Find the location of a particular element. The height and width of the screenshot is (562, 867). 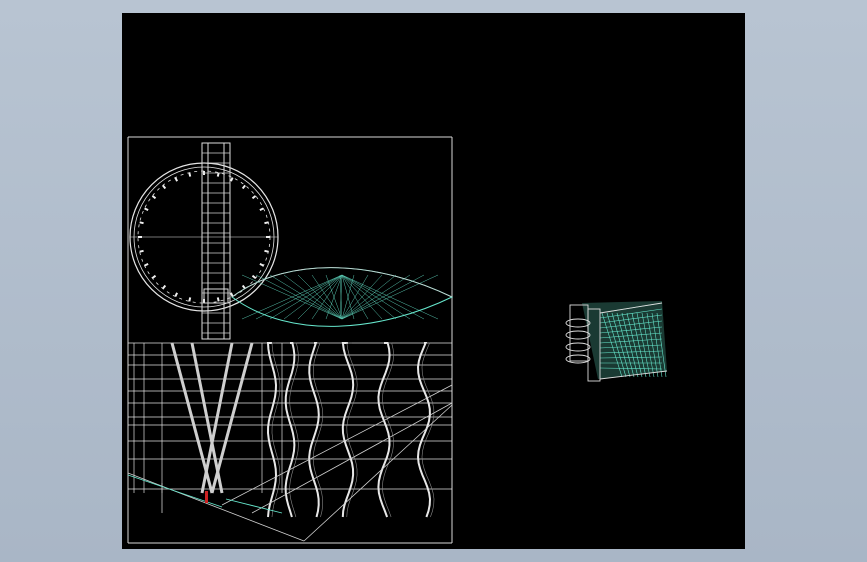

string-profile-shadow is located at coordinates (294, 430).